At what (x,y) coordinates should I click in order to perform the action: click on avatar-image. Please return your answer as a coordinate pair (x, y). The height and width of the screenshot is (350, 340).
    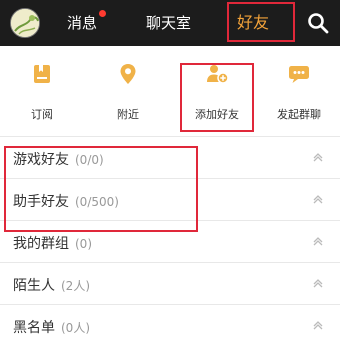
    Looking at the image, I should click on (25, 23).